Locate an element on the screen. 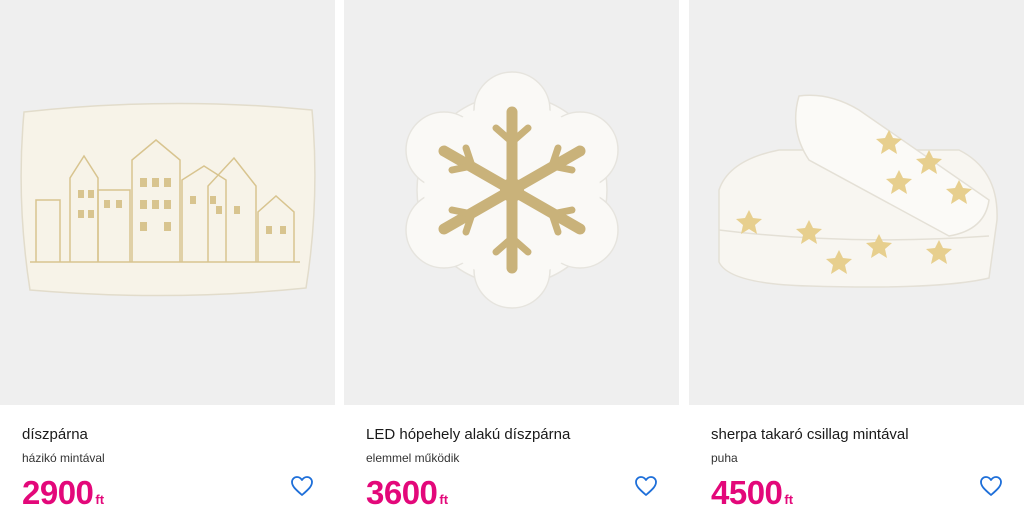 The height and width of the screenshot is (512, 1024). product-title: díszpárna is located at coordinates (55, 434).